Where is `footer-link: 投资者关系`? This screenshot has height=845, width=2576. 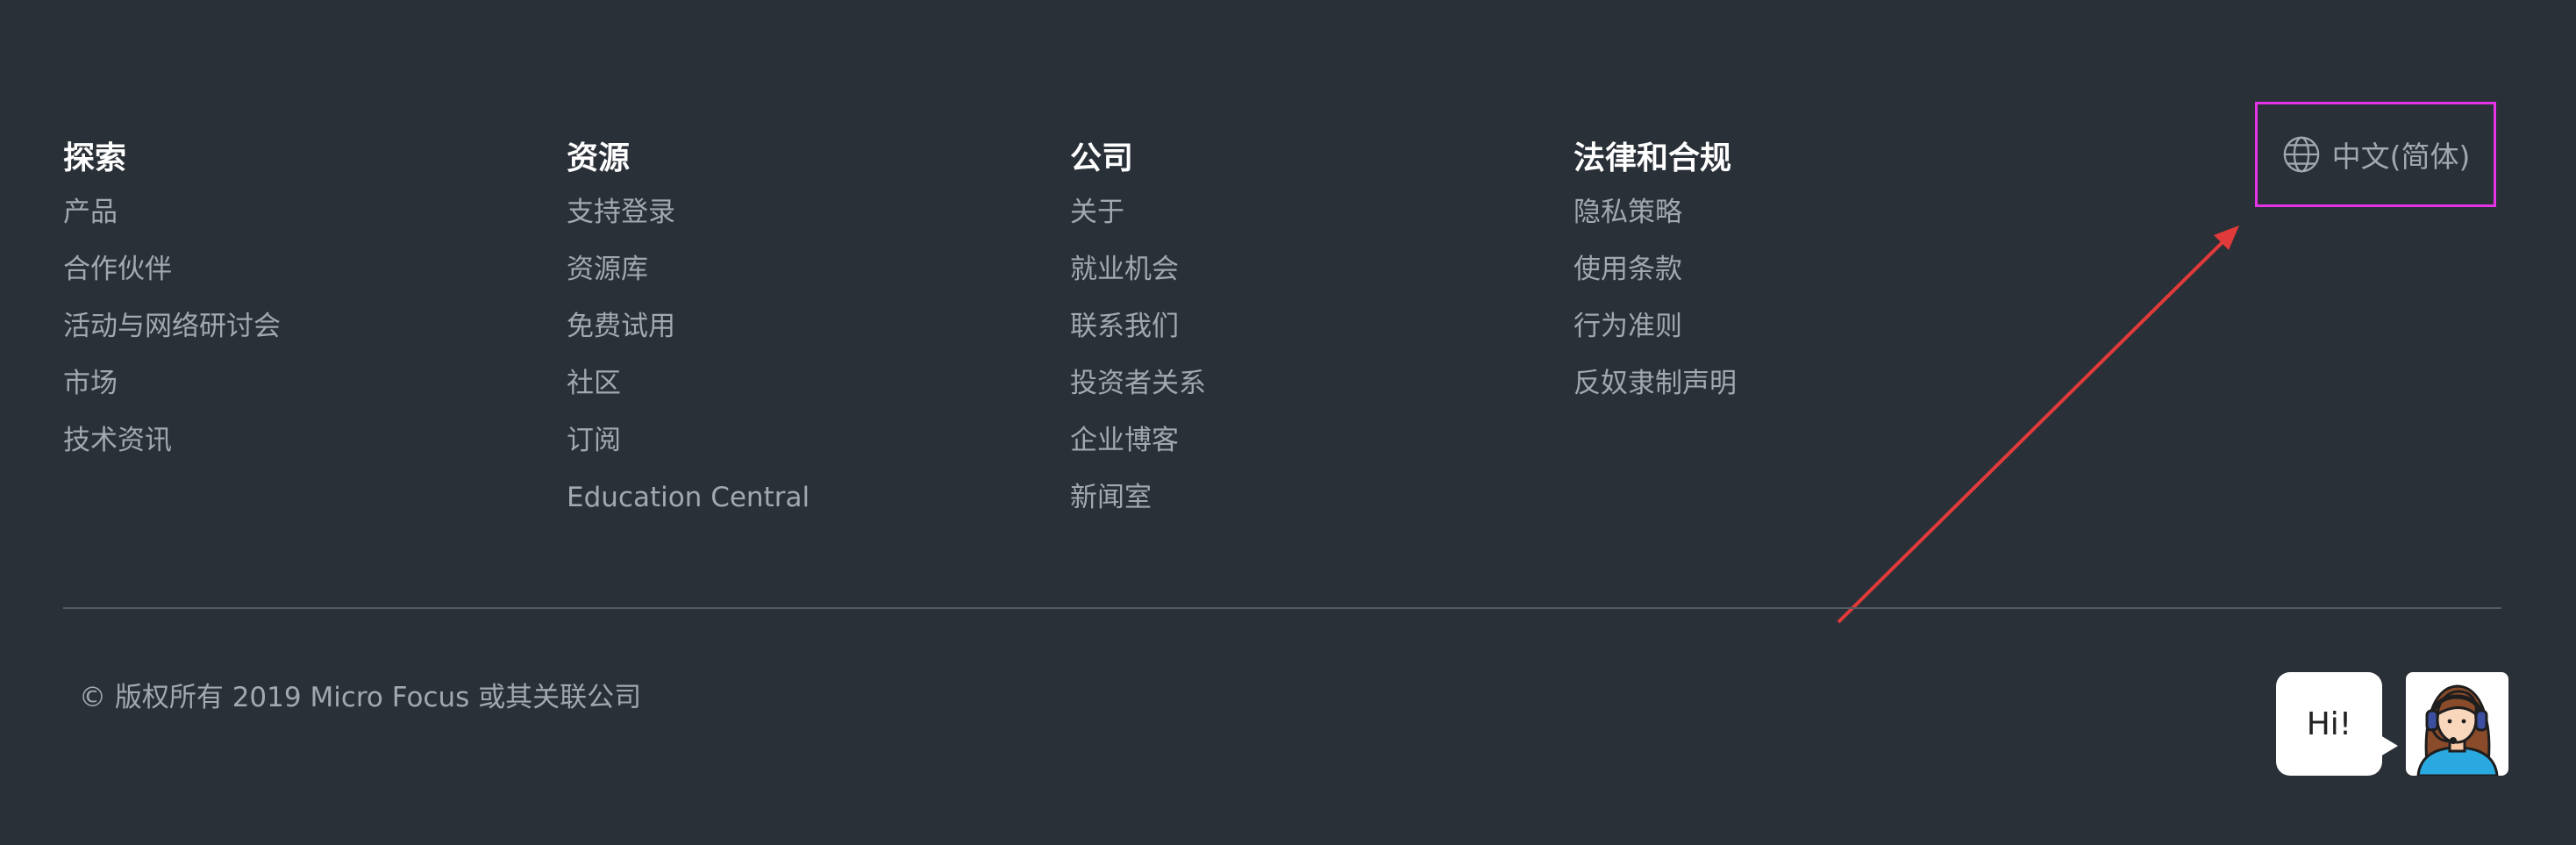
footer-link: 投资者关系 is located at coordinates (1307, 383).